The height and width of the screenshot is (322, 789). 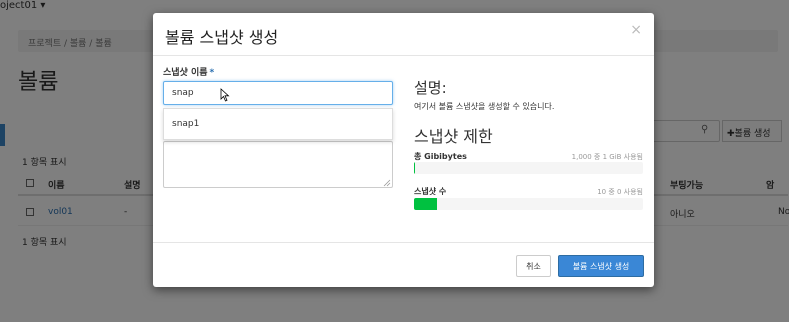 What do you see at coordinates (278, 164) in the screenshot?
I see `snapshot-description-textarea` at bounding box center [278, 164].